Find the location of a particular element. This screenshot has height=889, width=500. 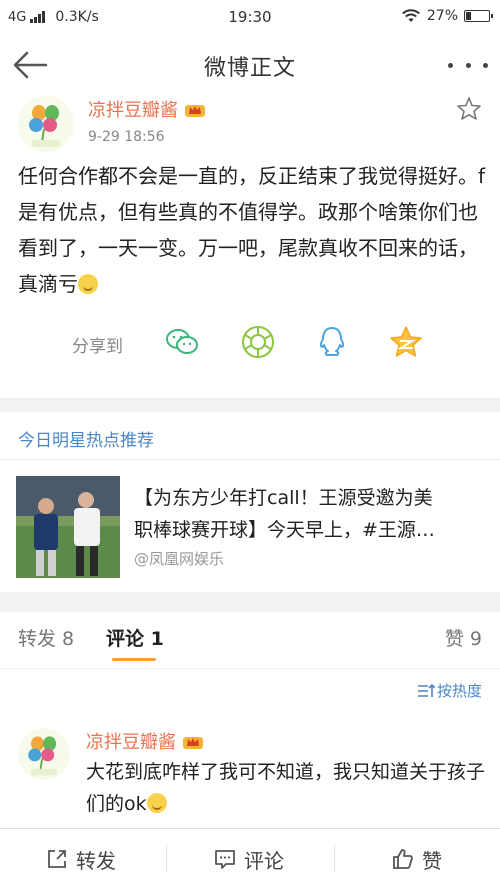

wechat-icon is located at coordinates (182, 342).